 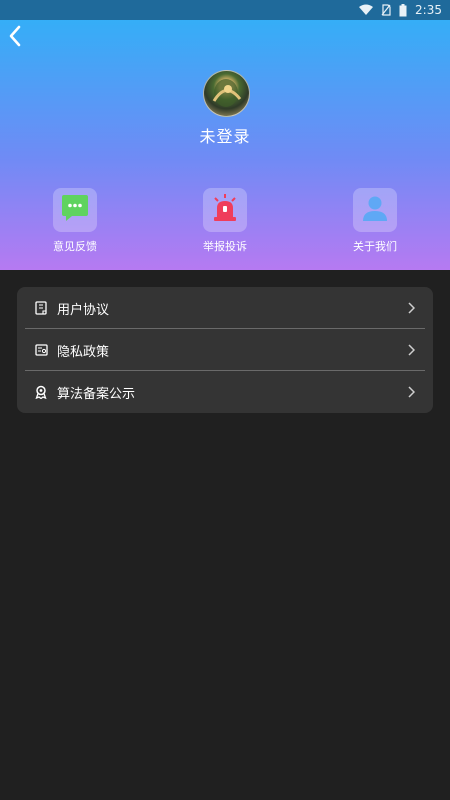 I want to click on about-us-button: 关于我们, so click(x=375, y=223).